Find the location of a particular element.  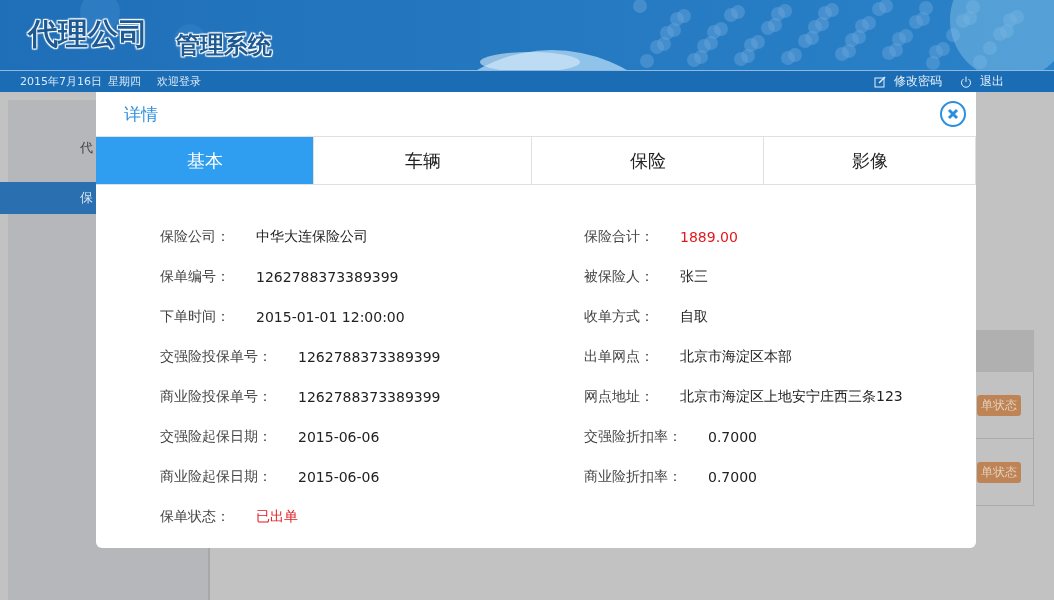

field-value: 自取 is located at coordinates (694, 317).